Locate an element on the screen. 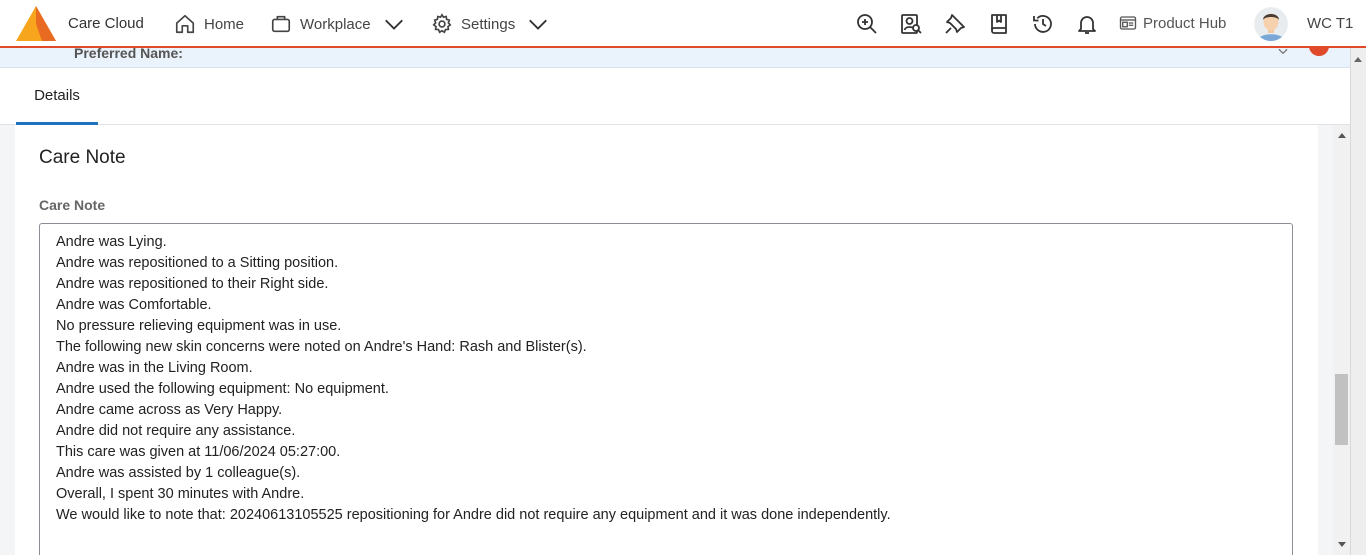 Image resolution: width=1366 pixels, height=555 pixels. brand-name: Care Cloud is located at coordinates (106, 23).